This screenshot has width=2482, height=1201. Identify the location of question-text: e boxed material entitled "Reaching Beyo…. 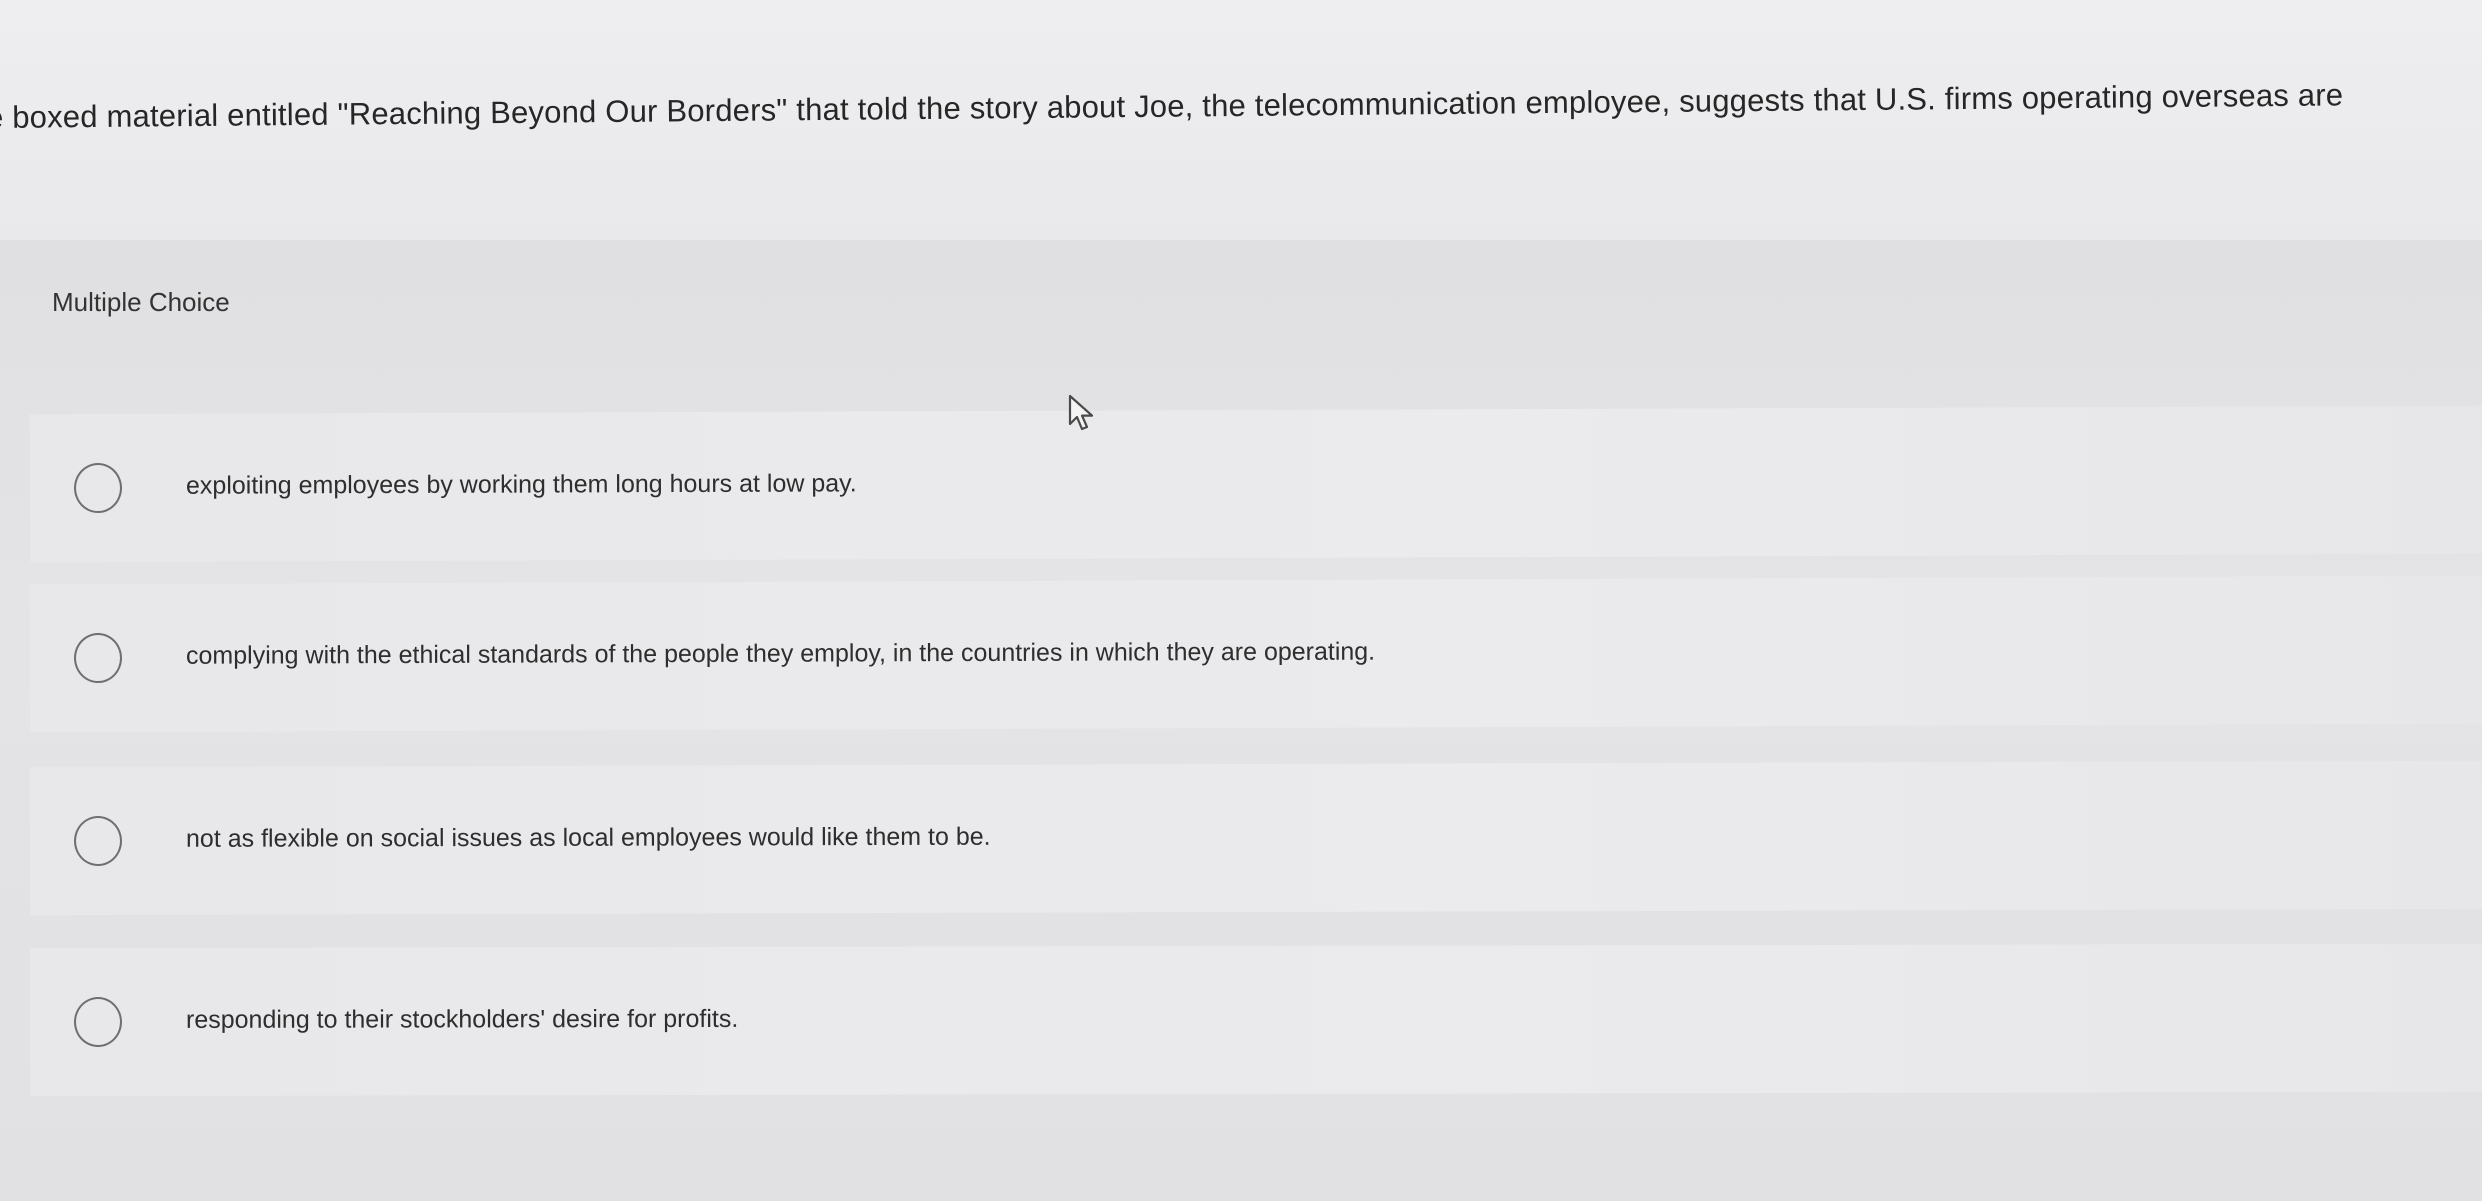
(1172, 106).